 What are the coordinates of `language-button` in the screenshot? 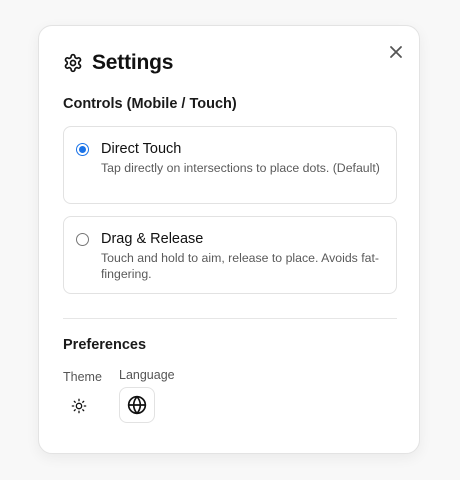 It's located at (137, 405).